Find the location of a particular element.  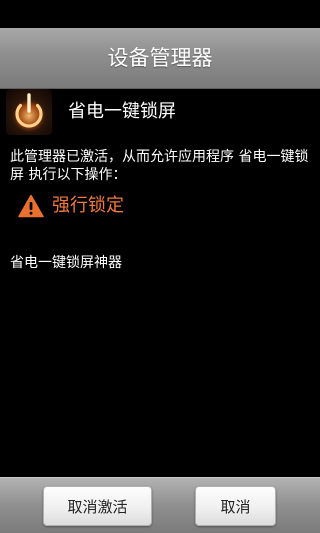

app-description: 省电一键锁屏神器 is located at coordinates (66, 263).